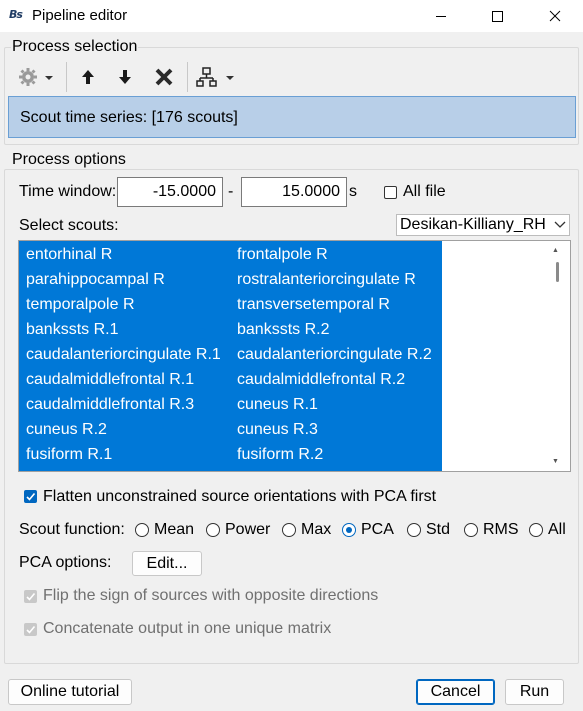 Image resolution: width=583 pixels, height=711 pixels. What do you see at coordinates (16, 14) in the screenshot?
I see `app-icon: Bs` at bounding box center [16, 14].